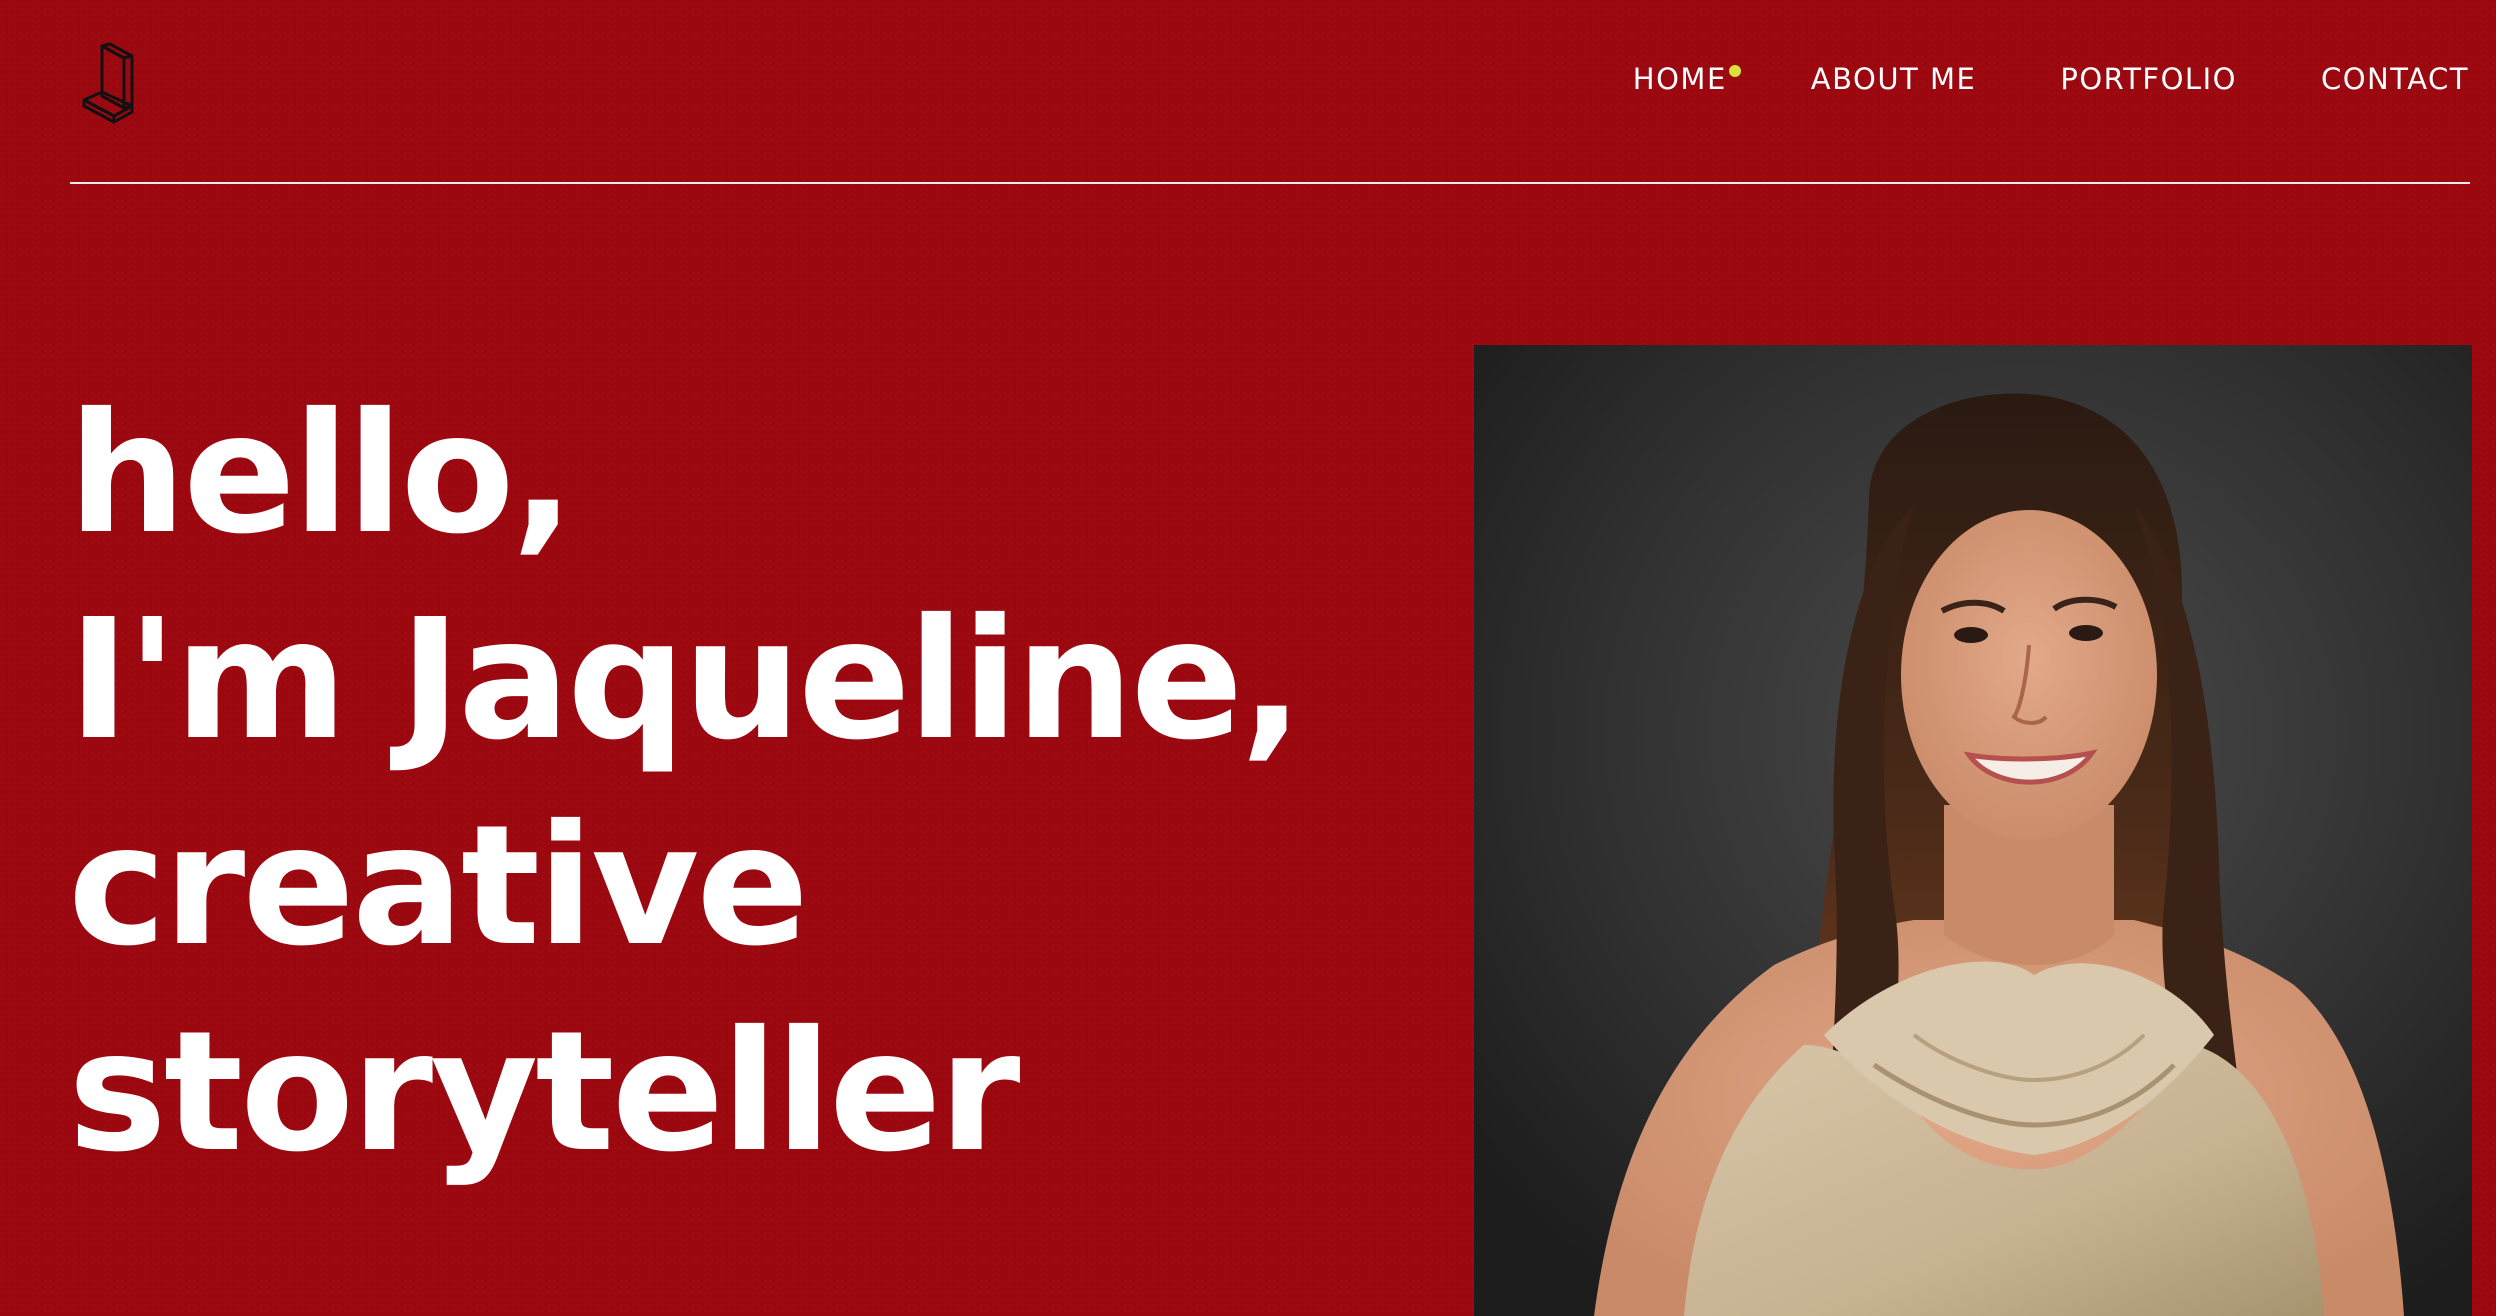 The height and width of the screenshot is (1316, 2496). Describe the element at coordinates (438, 886) in the screenshot. I see `hero-line-3: creative` at that location.